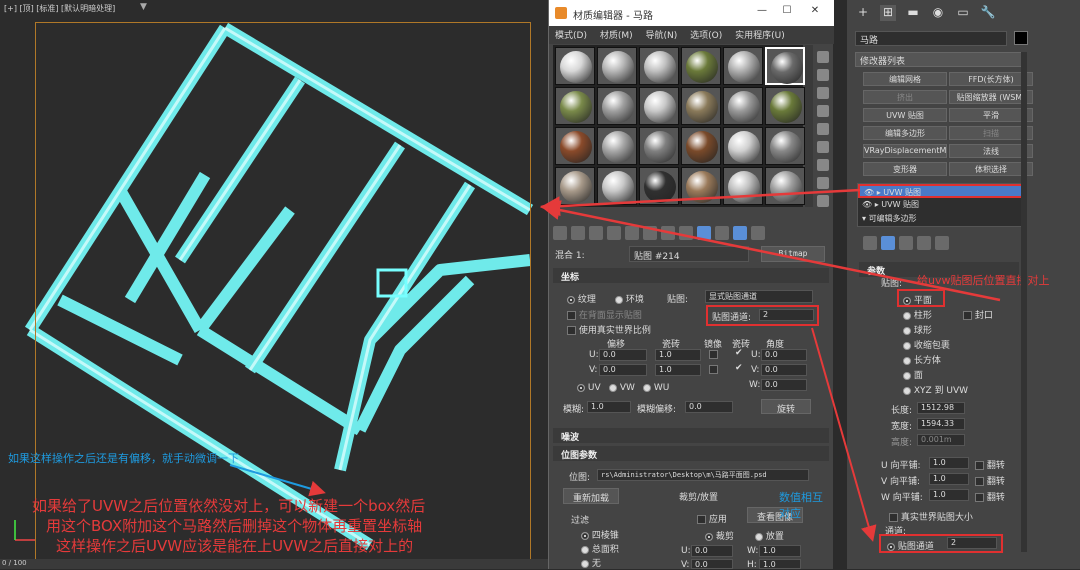  What do you see at coordinates (700, 202) in the screenshot?
I see `arrow-to-viewport` at bounding box center [700, 202].